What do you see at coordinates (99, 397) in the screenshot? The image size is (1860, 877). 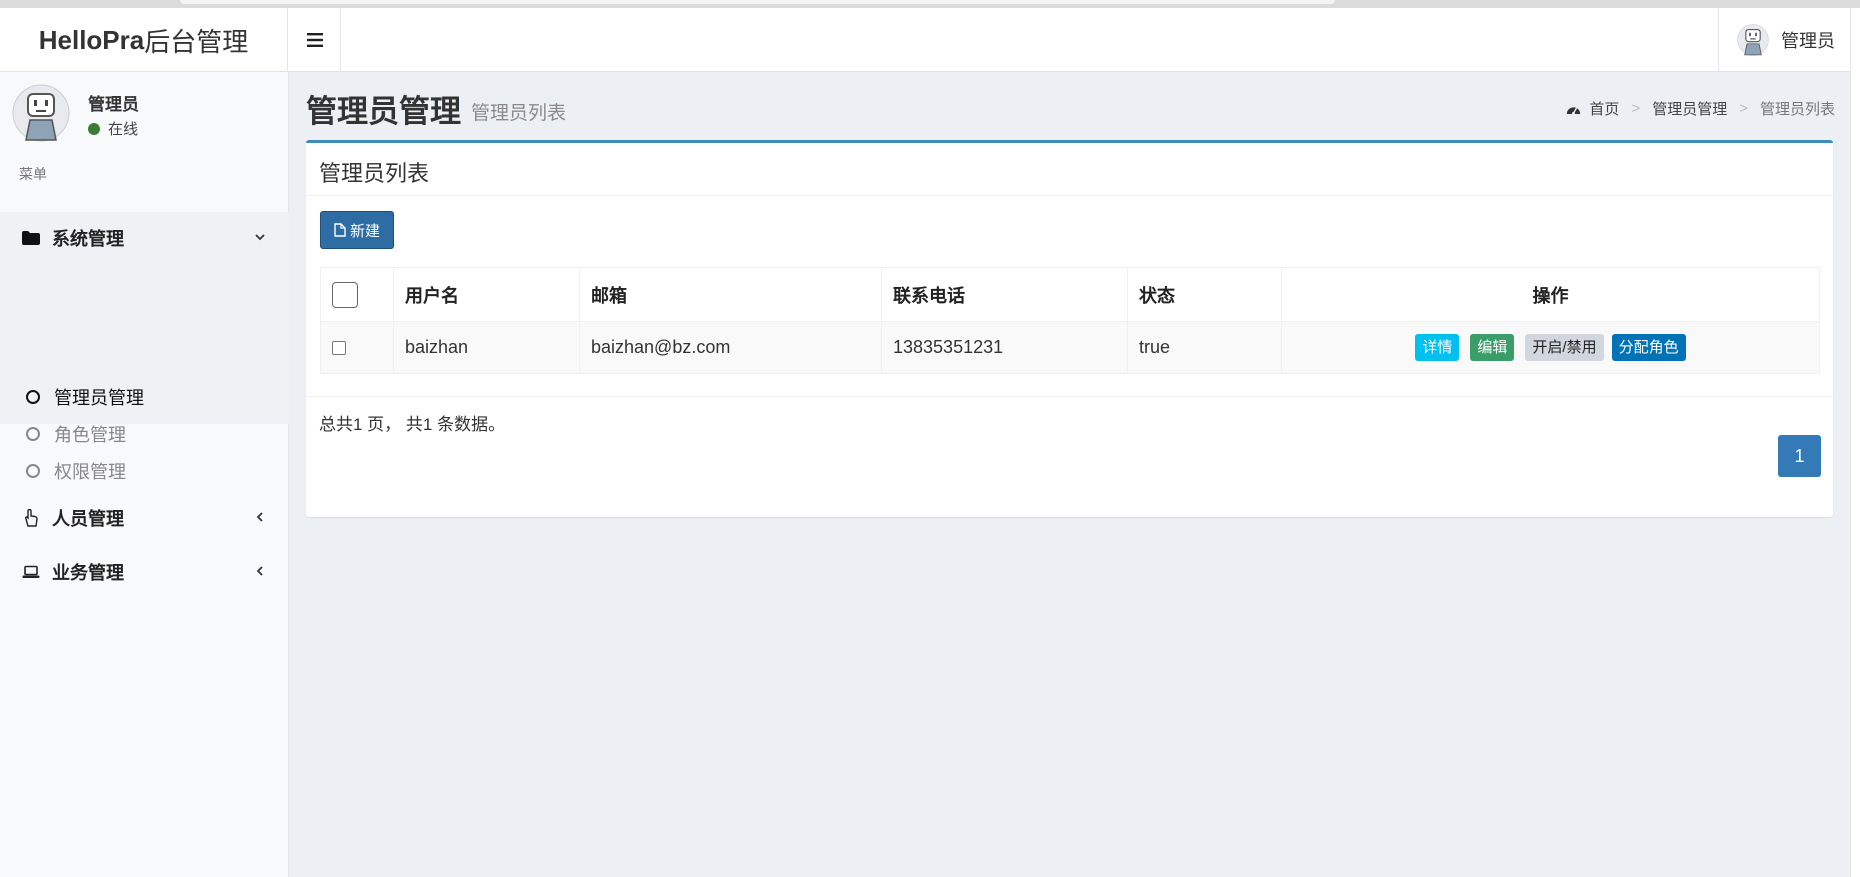 I see `sidebar-item-label: 管理员管理` at bounding box center [99, 397].